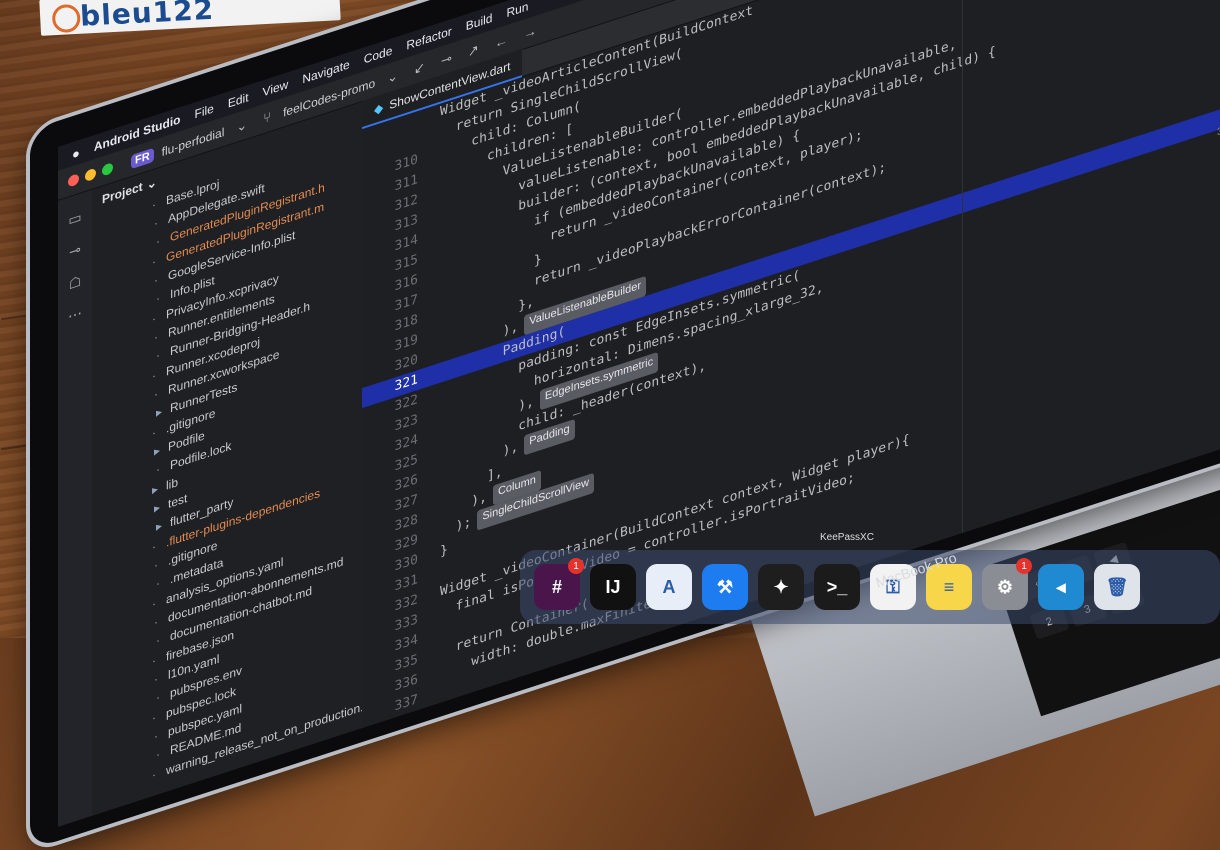 The height and width of the screenshot is (850, 1220). I want to click on dock-tooltip: KeePassXC, so click(847, 537).